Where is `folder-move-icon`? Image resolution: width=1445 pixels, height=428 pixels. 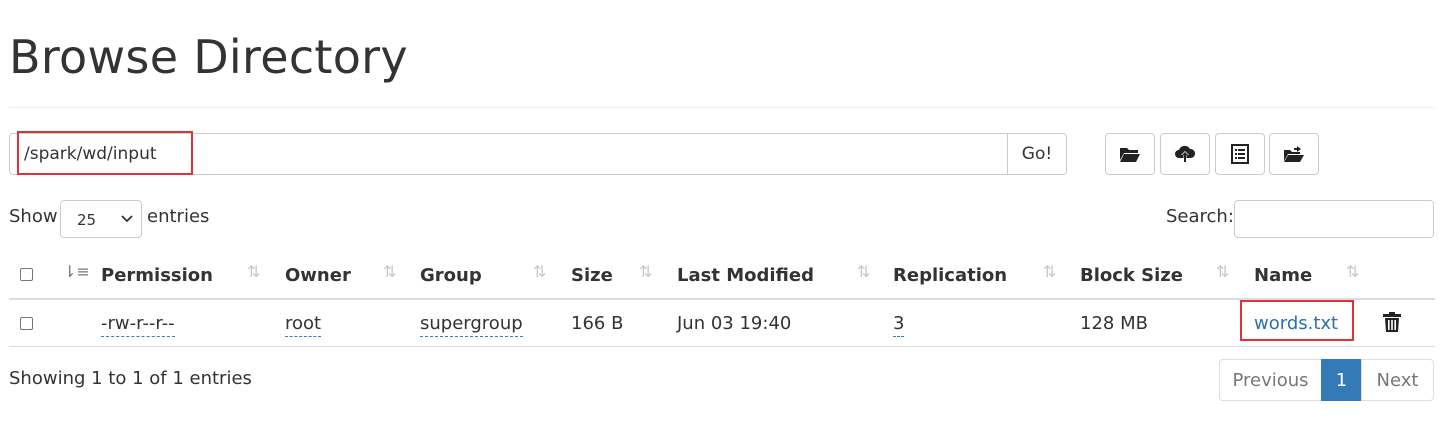 folder-move-icon is located at coordinates (1294, 154).